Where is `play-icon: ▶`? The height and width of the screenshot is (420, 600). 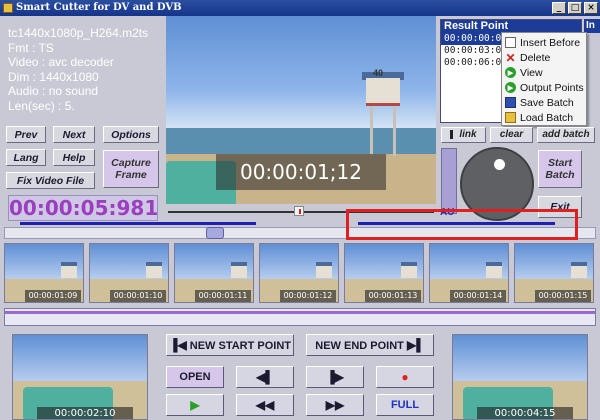 play-icon: ▶ is located at coordinates (195, 405).